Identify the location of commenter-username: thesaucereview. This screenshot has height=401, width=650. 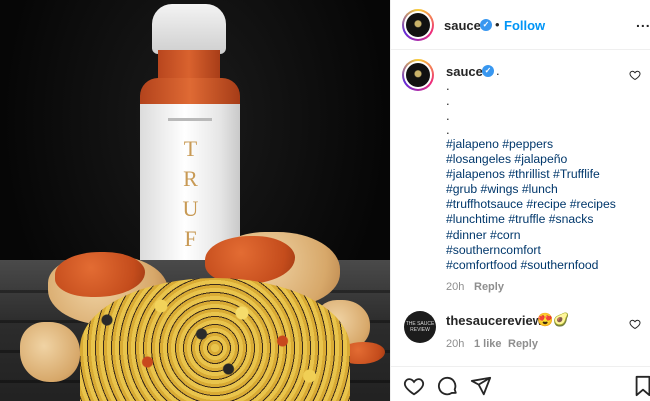
(494, 320).